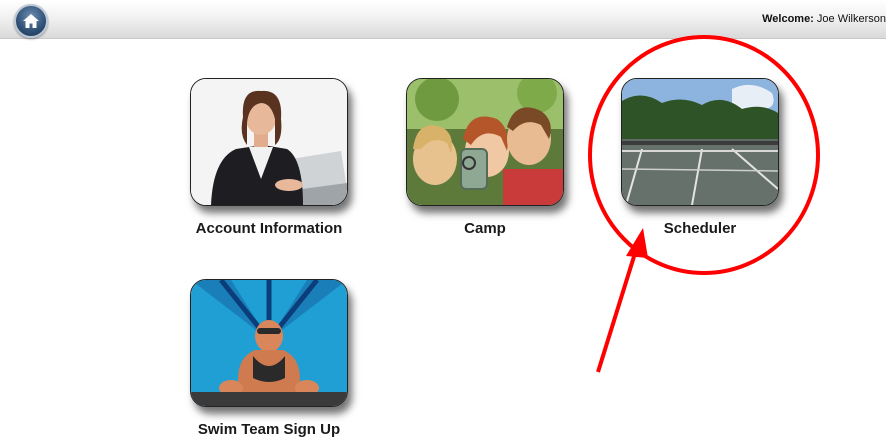  What do you see at coordinates (269, 142) in the screenshot?
I see `account-information-image` at bounding box center [269, 142].